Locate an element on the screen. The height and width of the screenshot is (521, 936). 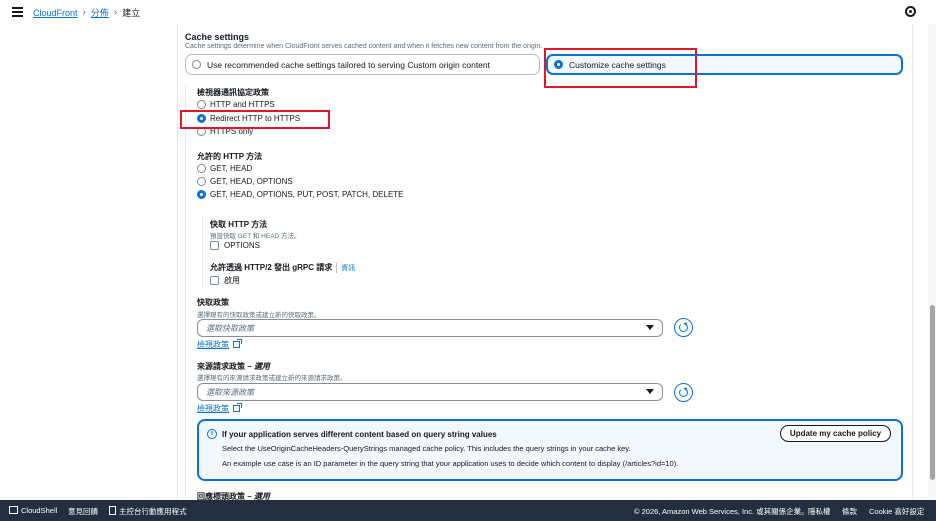
grpc-label: 允許透過 HTTP/2 發出 gRPC 請求 is located at coordinates (271, 267).